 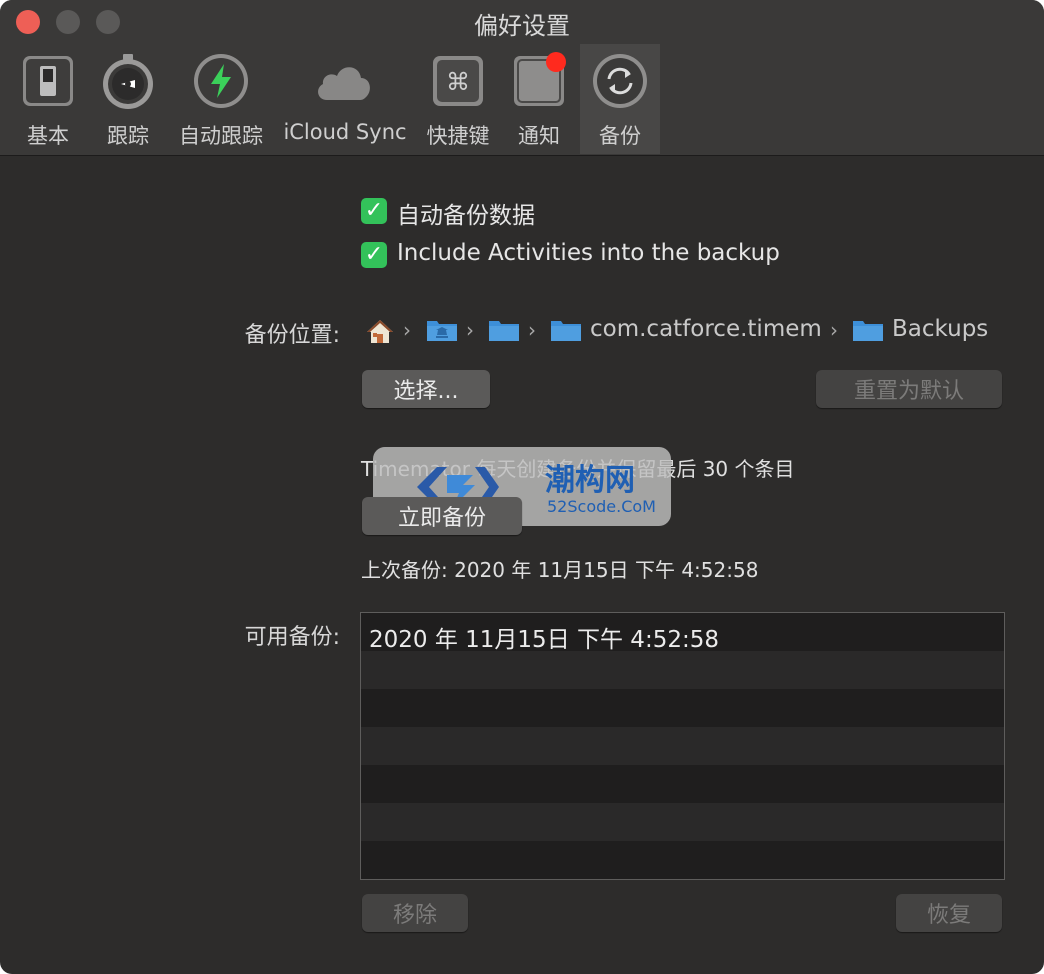 What do you see at coordinates (292, 637) in the screenshot?
I see `available-backups-label: 可用备份:` at bounding box center [292, 637].